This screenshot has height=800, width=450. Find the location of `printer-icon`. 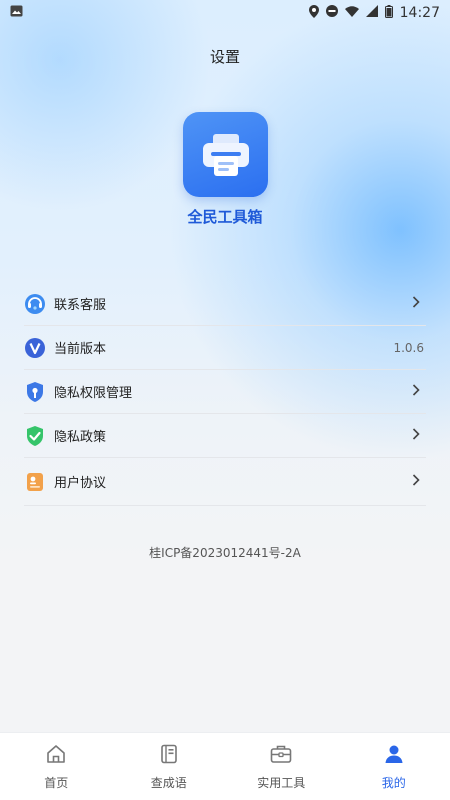

printer-icon is located at coordinates (225, 154).